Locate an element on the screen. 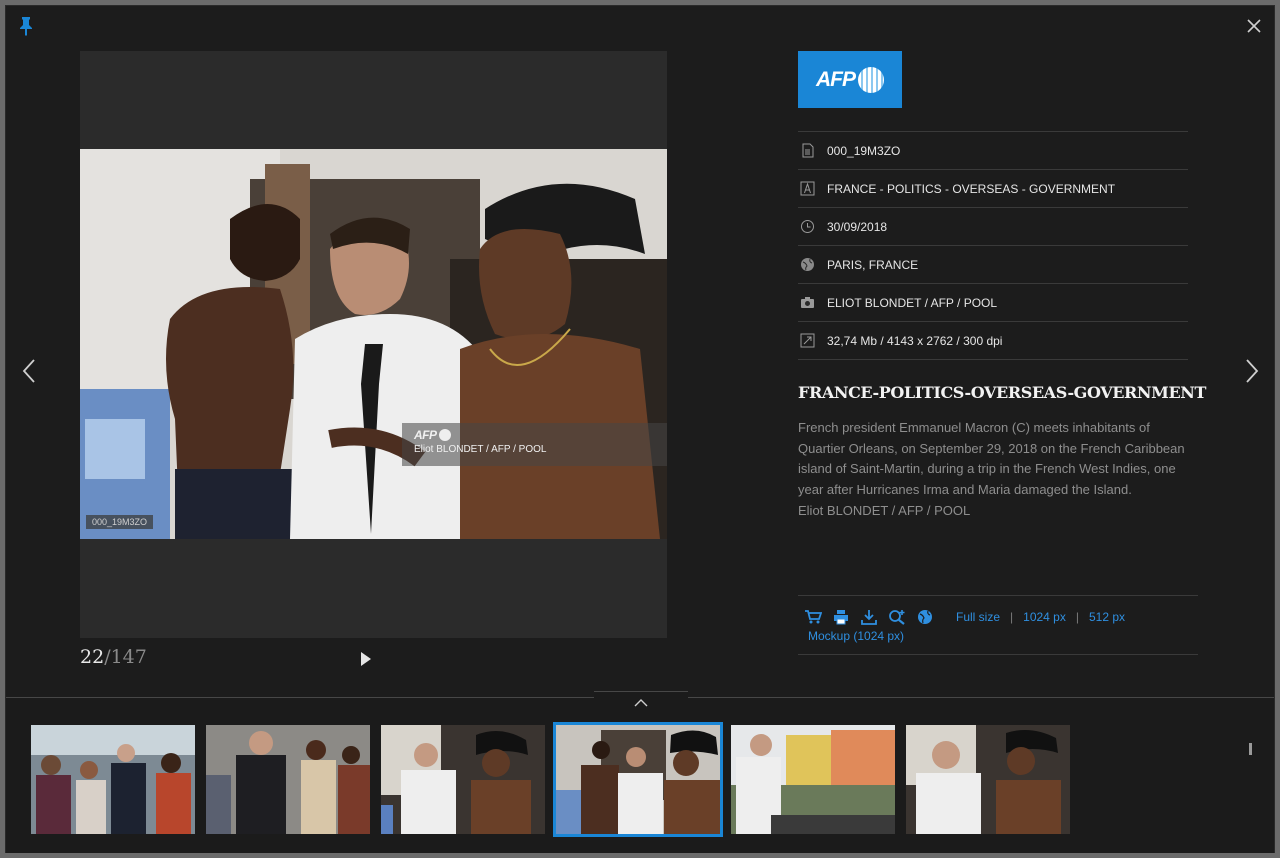  print-icon is located at coordinates (841, 617).